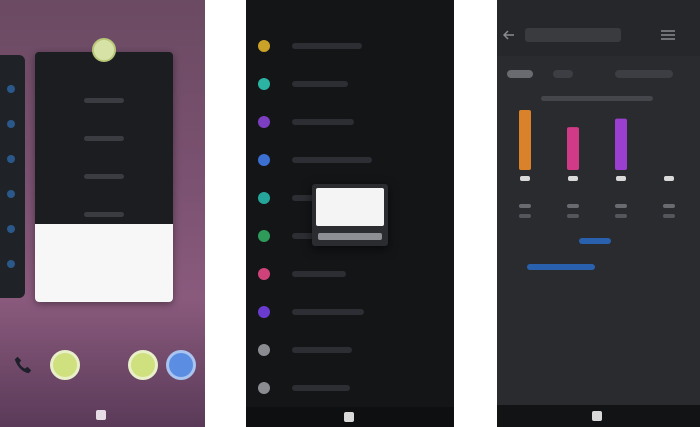 This screenshot has height=427, width=700. I want to click on dialog, so click(350, 215).